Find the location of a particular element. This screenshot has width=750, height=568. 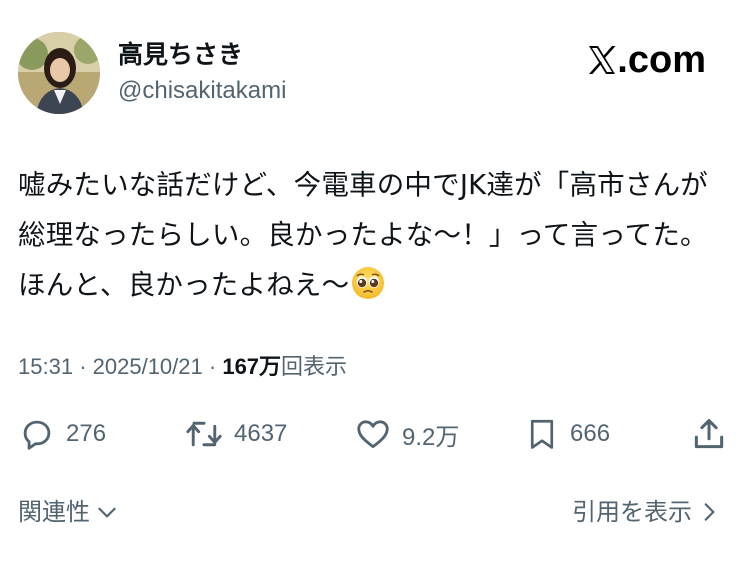

x-logo: .com is located at coordinates (646, 60).